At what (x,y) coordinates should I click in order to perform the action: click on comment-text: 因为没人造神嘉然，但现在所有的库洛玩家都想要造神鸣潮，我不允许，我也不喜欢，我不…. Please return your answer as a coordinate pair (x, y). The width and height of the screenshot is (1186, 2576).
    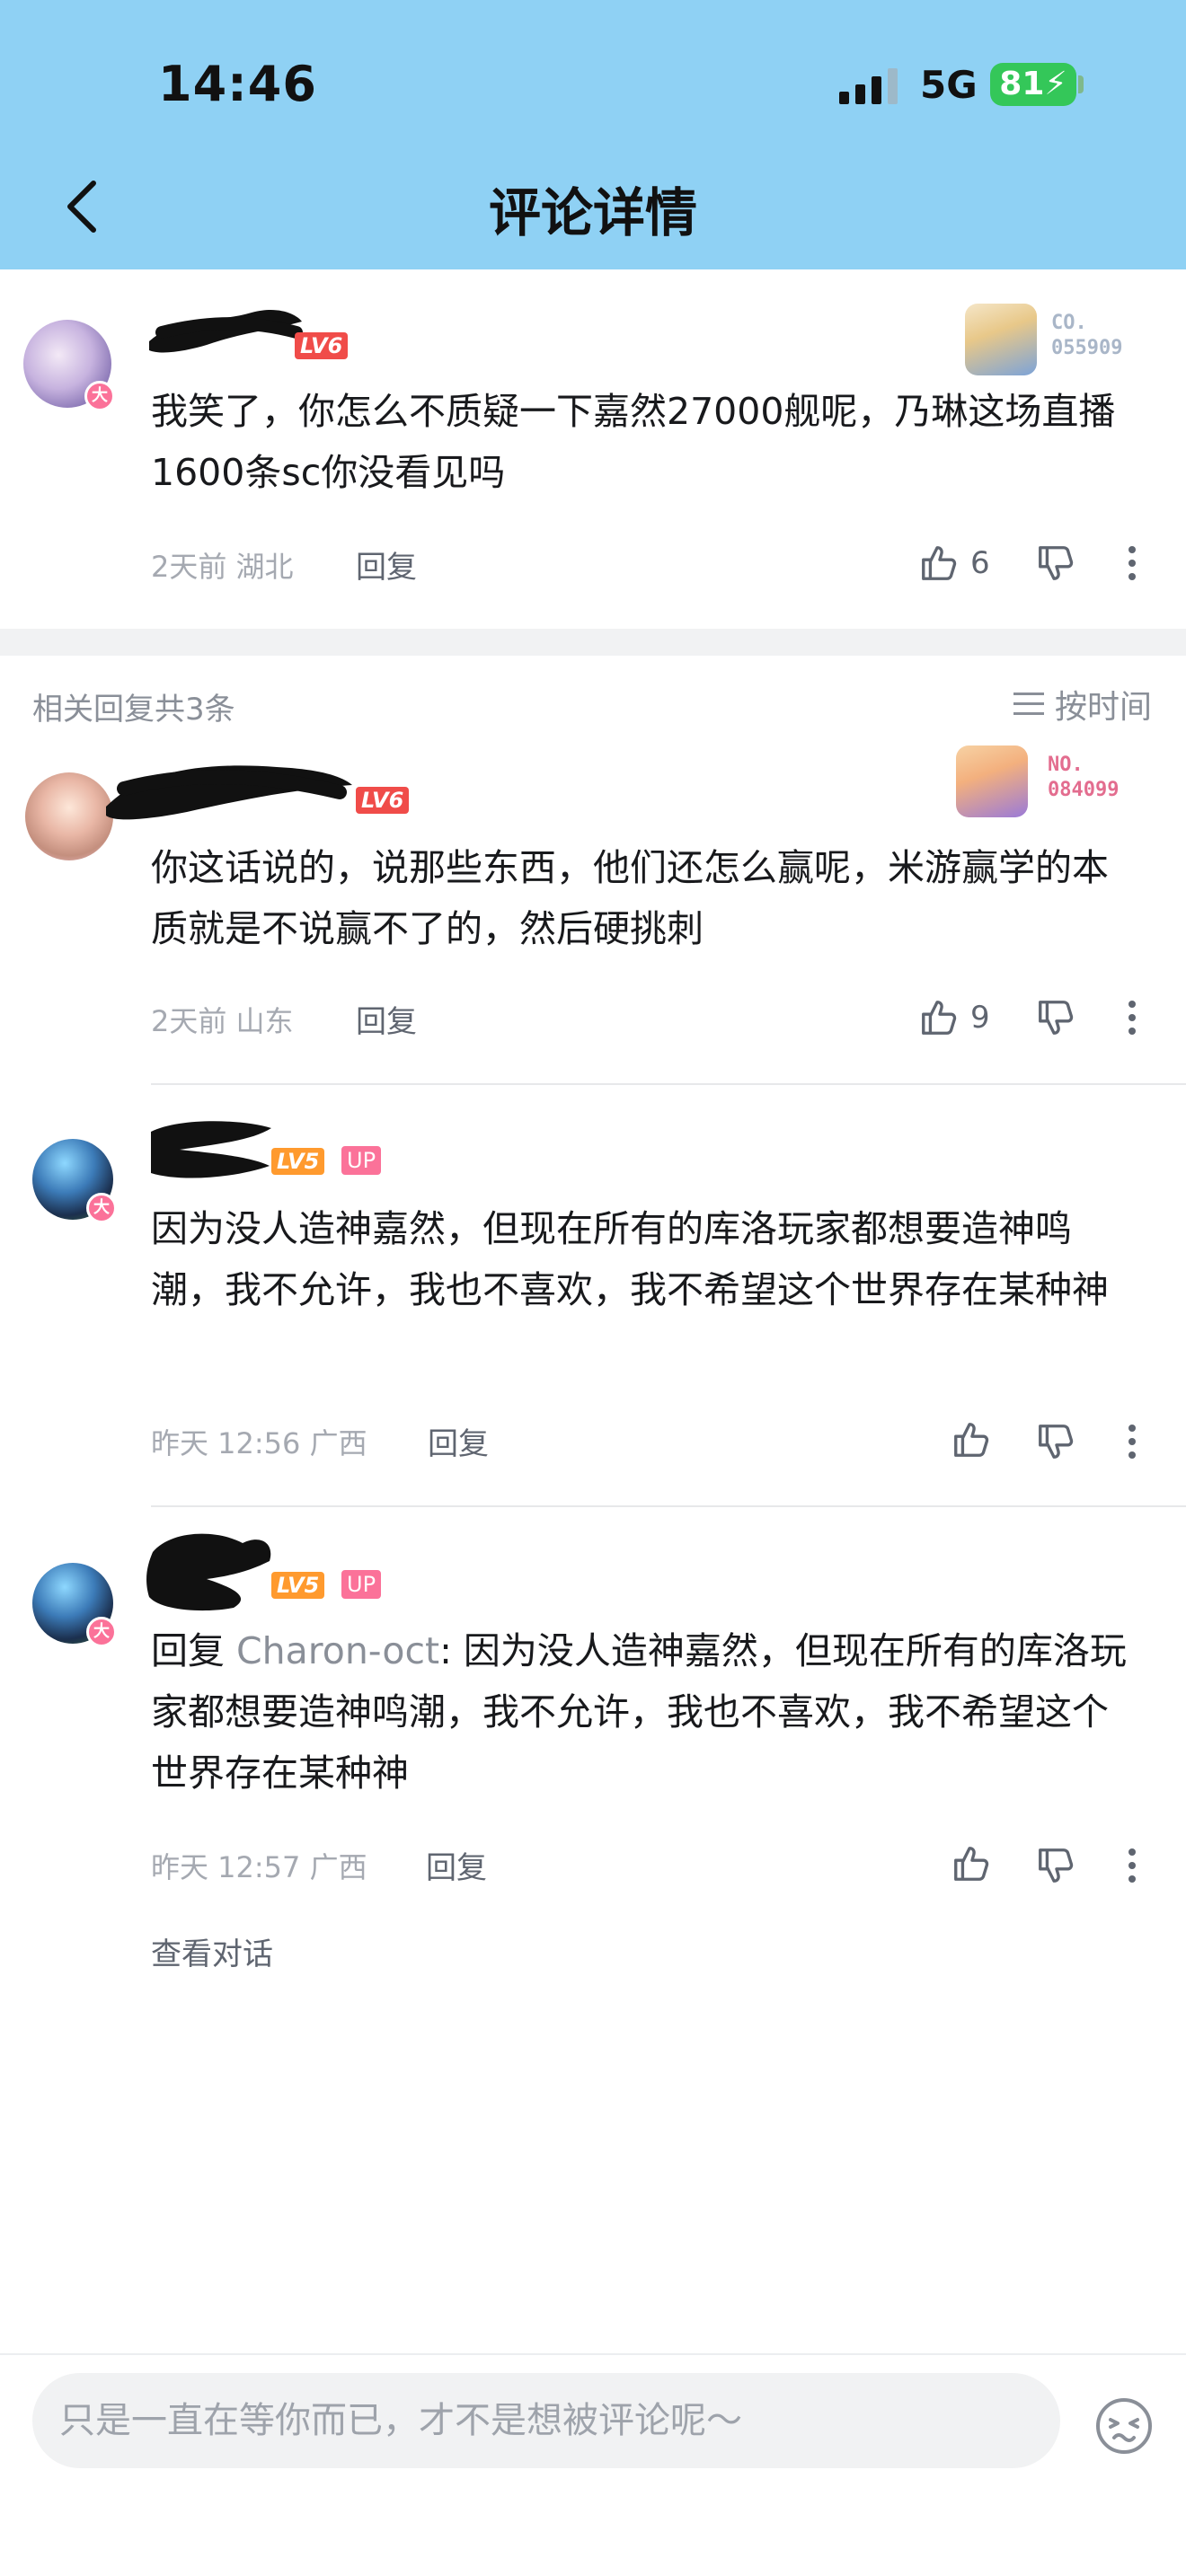
    Looking at the image, I should click on (630, 1259).